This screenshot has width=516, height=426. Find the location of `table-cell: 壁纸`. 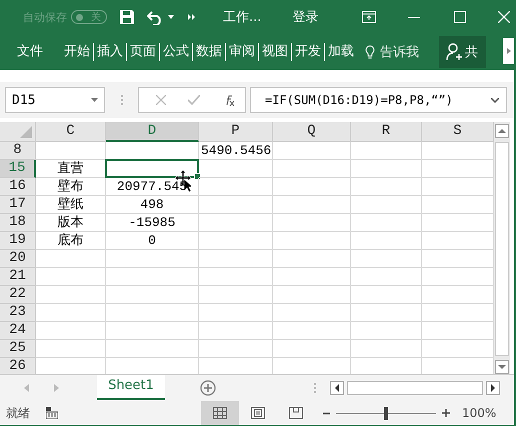

table-cell: 壁纸 is located at coordinates (71, 205).